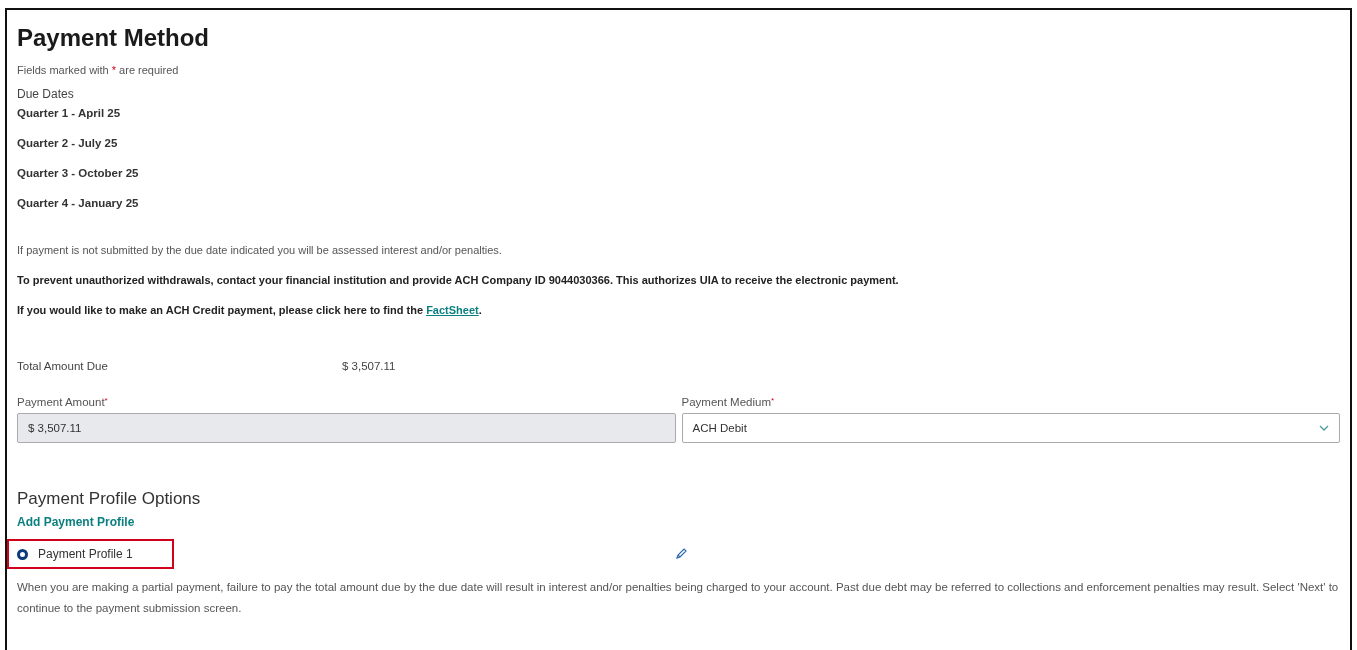 This screenshot has height=650, width=1357. Describe the element at coordinates (78, 173) in the screenshot. I see `due-date: Quarter 3 - October 25` at that location.